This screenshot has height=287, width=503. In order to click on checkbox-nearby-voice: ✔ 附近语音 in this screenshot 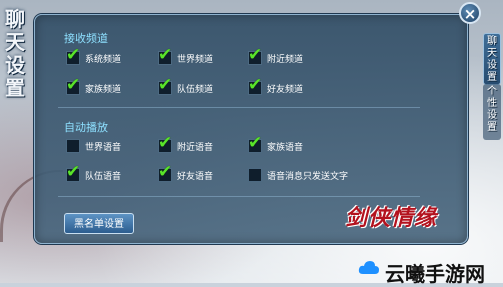, I will do `click(186, 143)`.